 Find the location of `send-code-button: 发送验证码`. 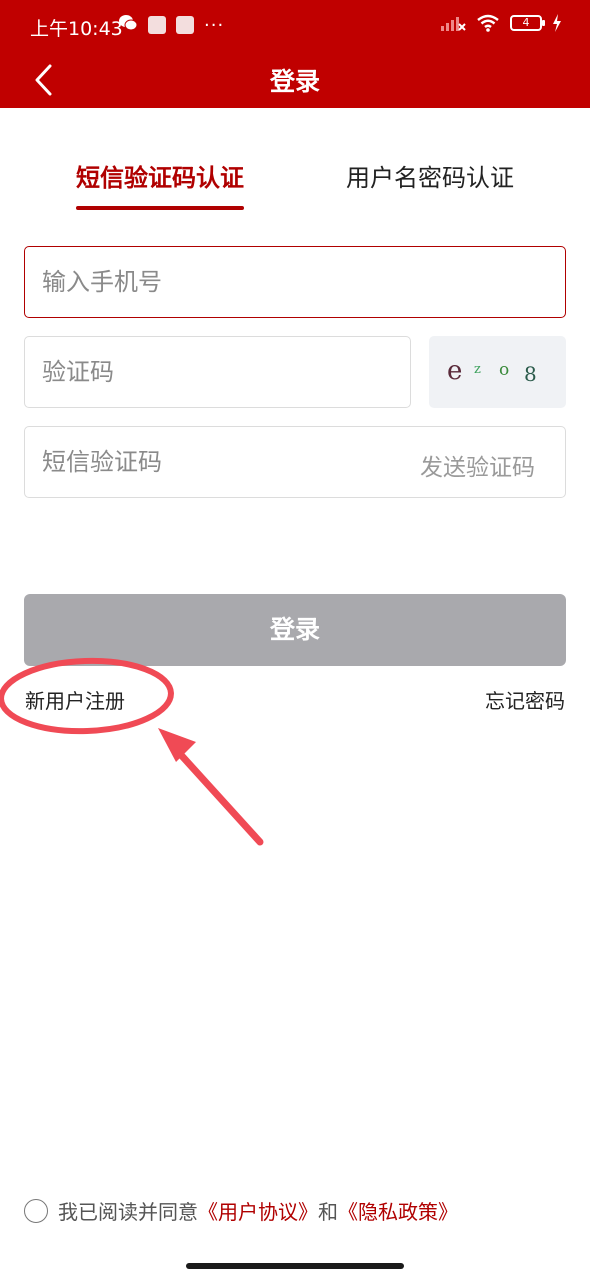

send-code-button: 发送验证码 is located at coordinates (477, 465).